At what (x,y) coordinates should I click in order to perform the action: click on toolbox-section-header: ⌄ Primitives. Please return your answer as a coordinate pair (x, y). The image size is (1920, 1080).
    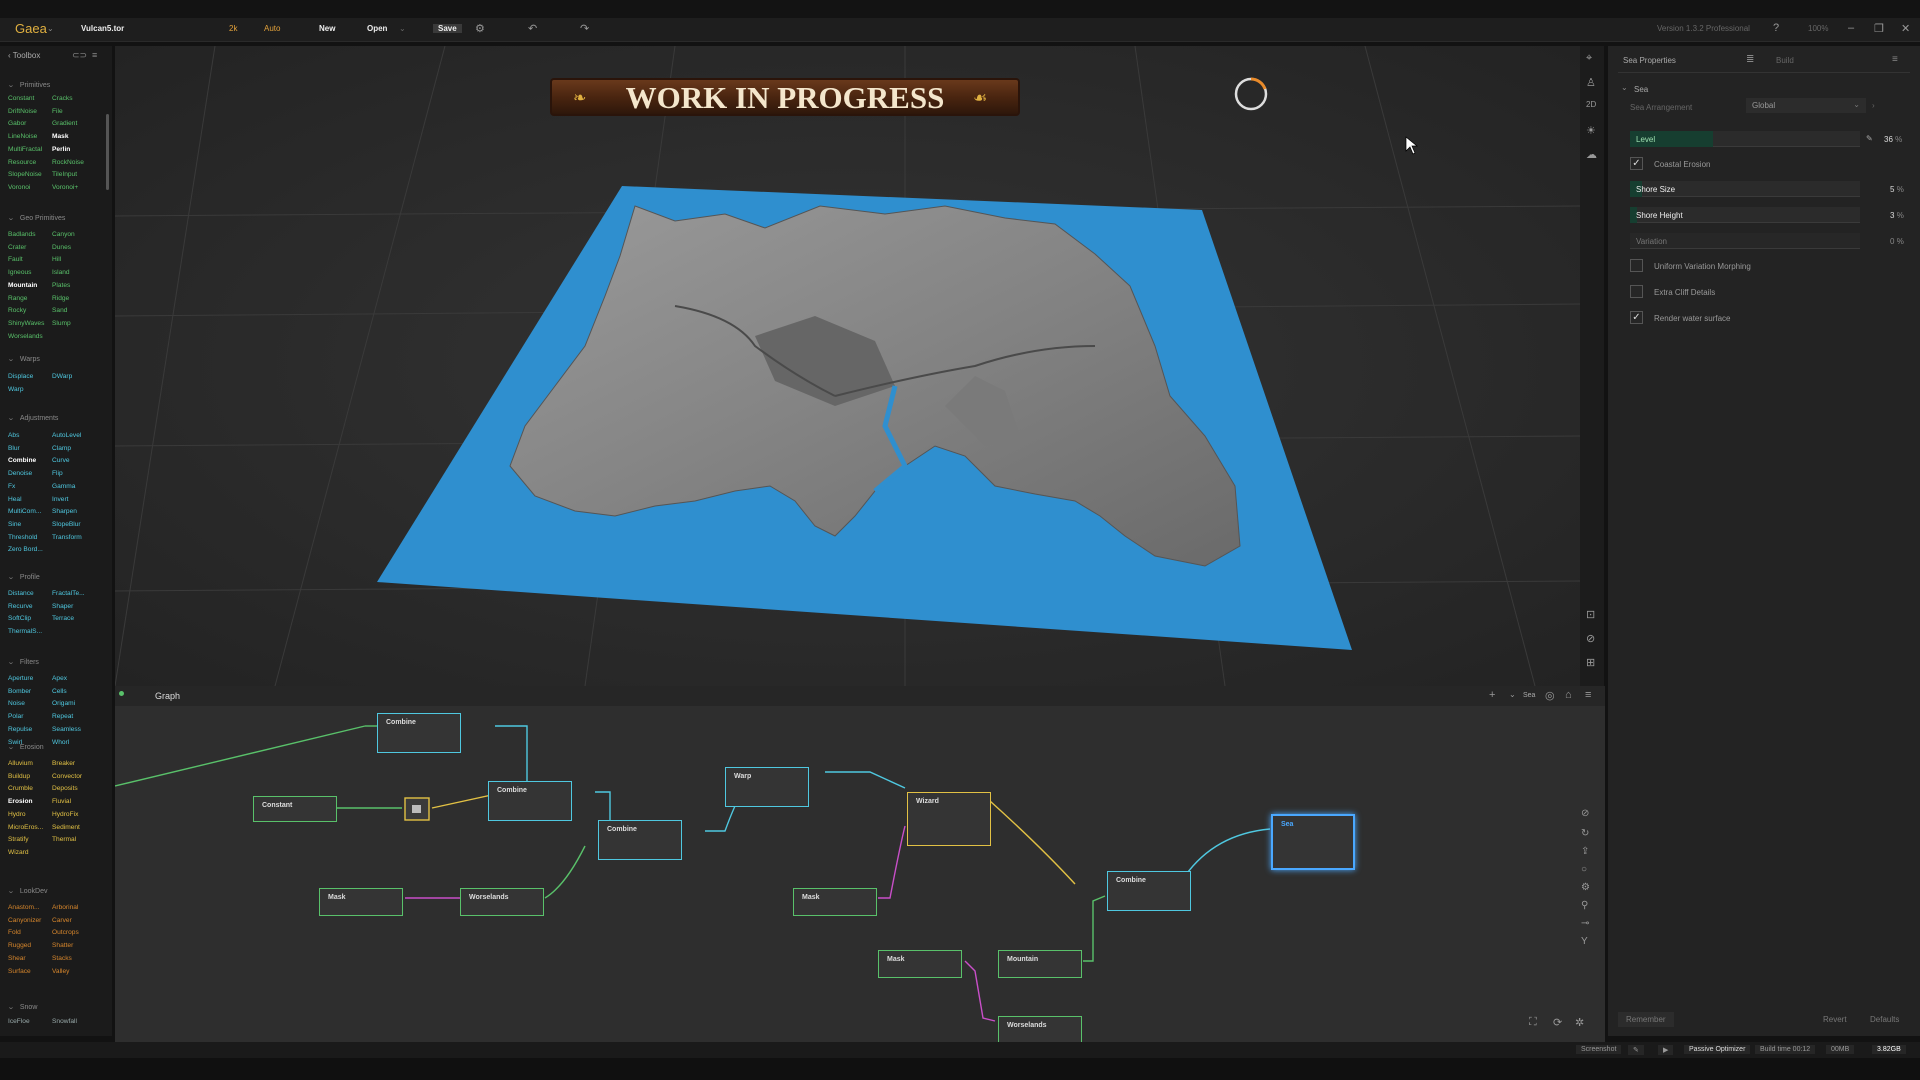
    Looking at the image, I should click on (28, 85).